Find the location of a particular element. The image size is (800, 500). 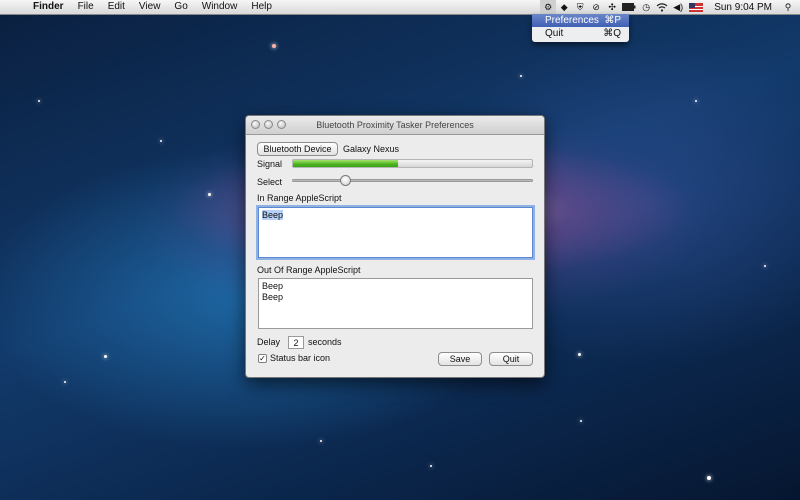

bluetooth-device-button: Bluetooth Device is located at coordinates (297, 149).